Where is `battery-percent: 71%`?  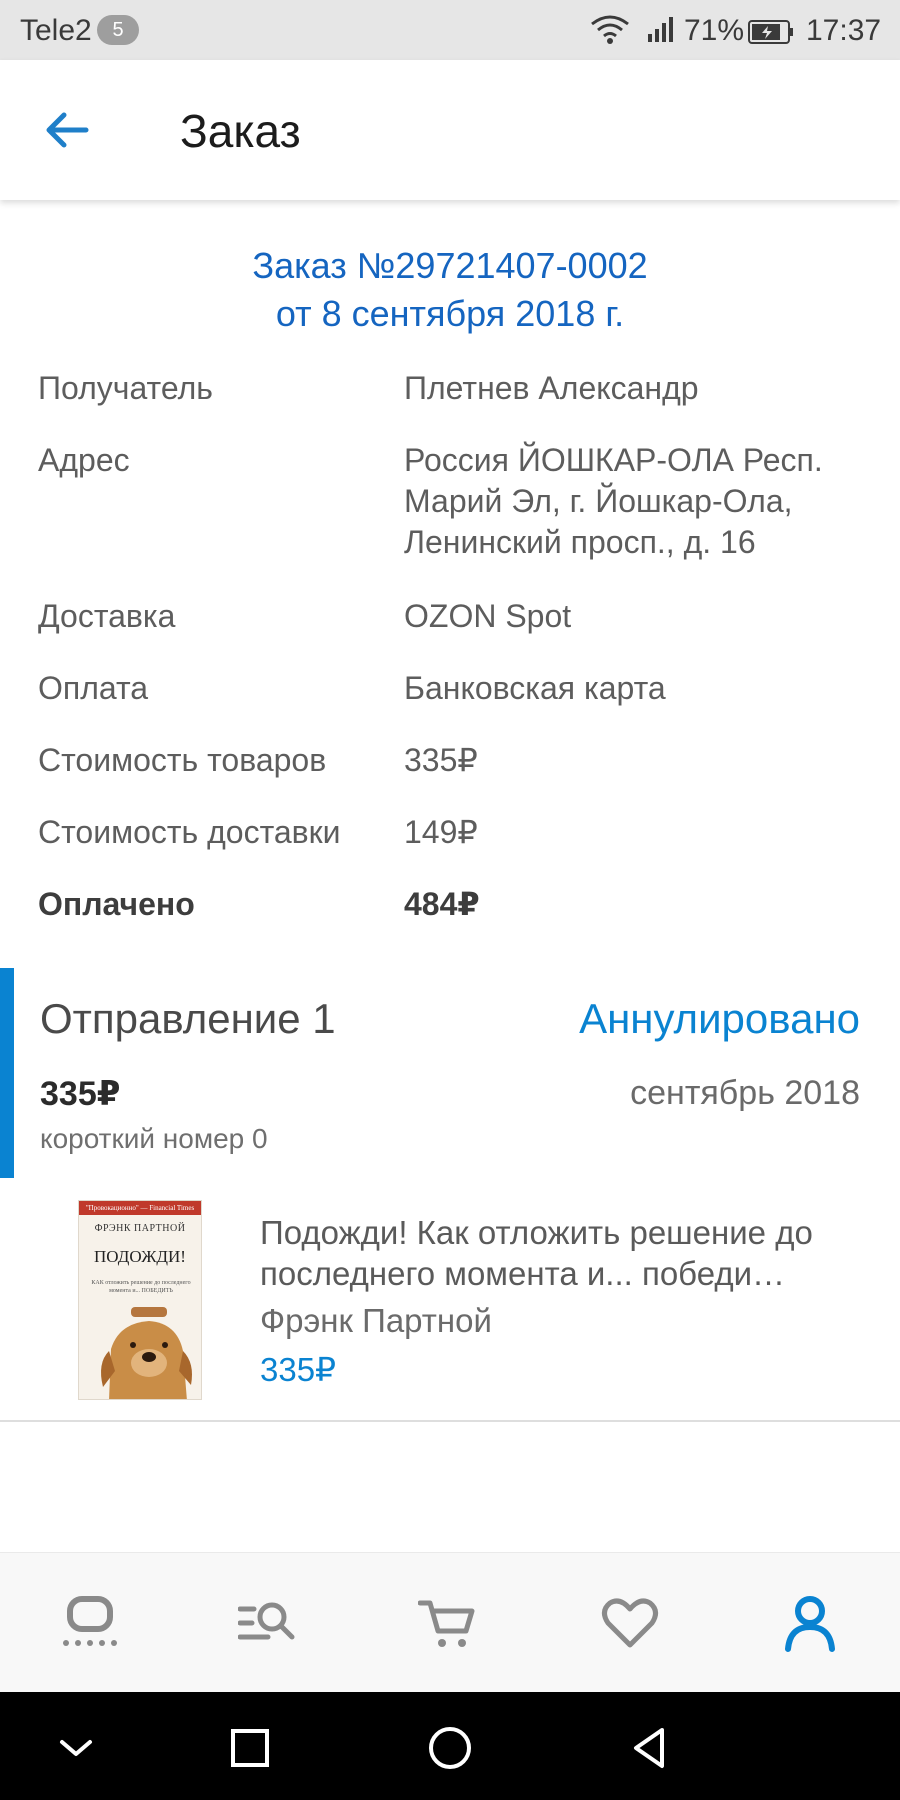
battery-percent: 71% is located at coordinates (714, 30).